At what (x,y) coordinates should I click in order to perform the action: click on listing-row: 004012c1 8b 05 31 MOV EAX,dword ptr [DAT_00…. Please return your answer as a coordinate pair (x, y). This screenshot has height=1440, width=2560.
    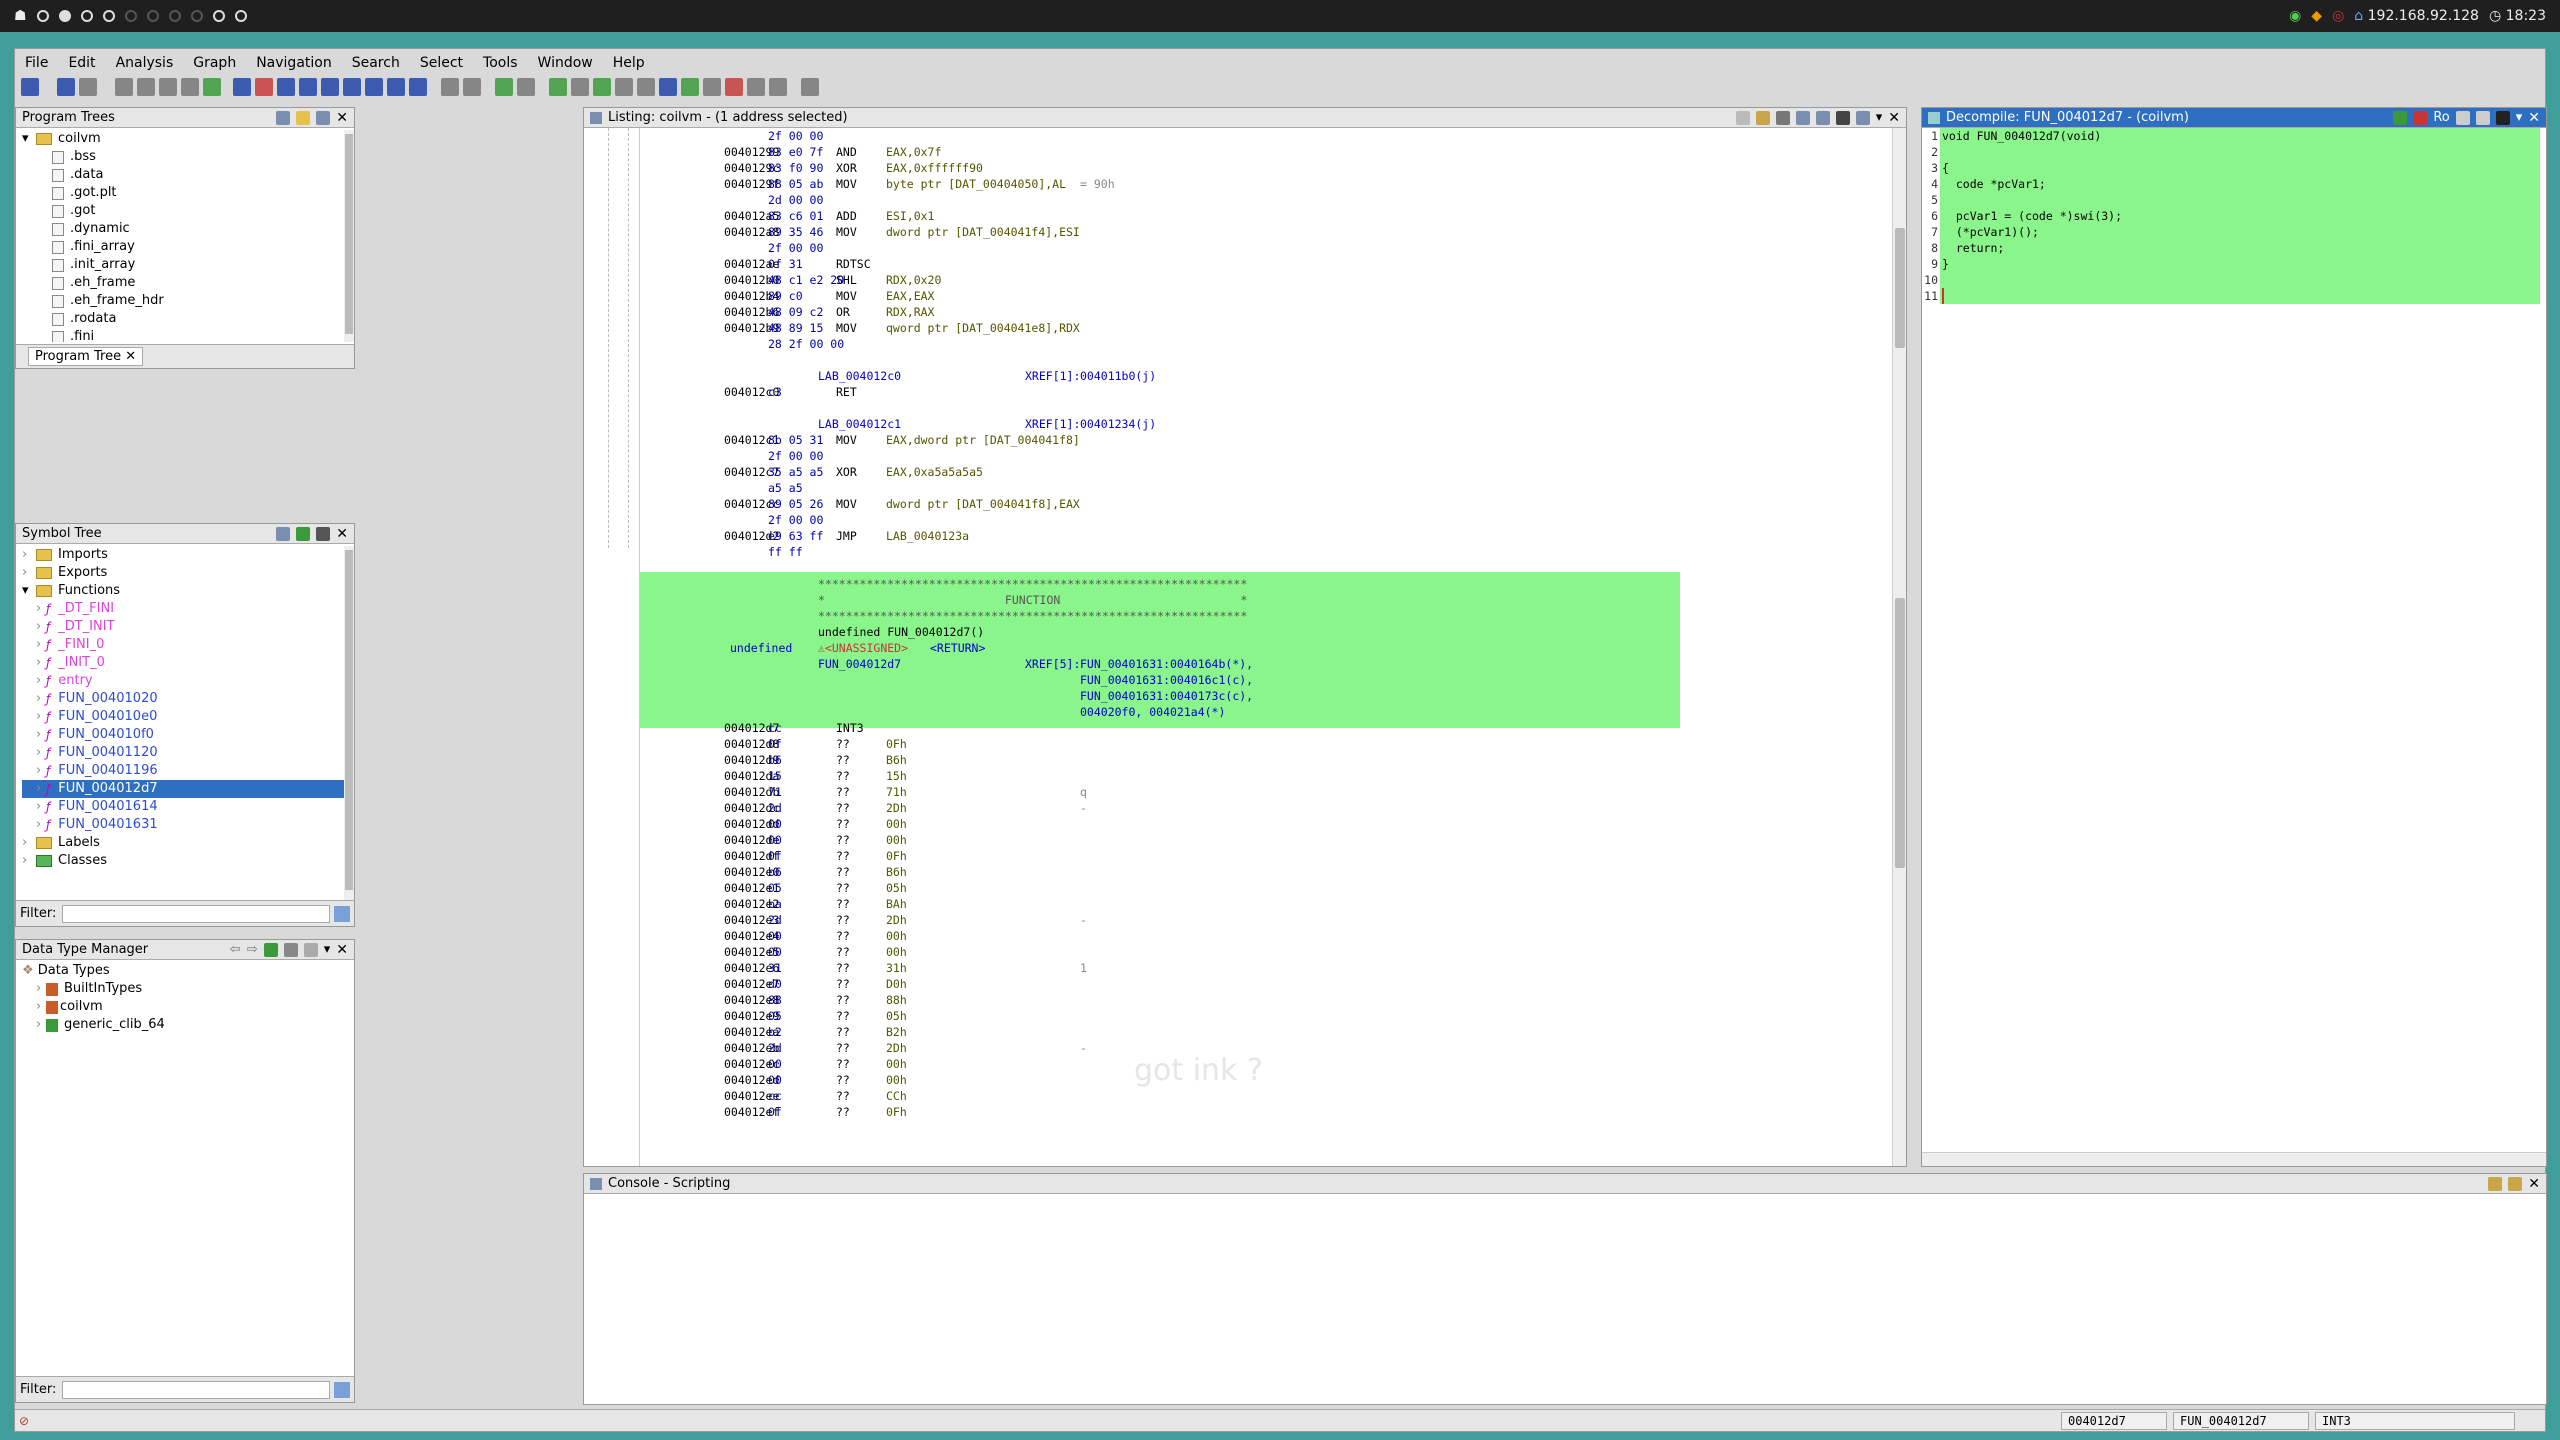
    Looking at the image, I should click on (1266, 440).